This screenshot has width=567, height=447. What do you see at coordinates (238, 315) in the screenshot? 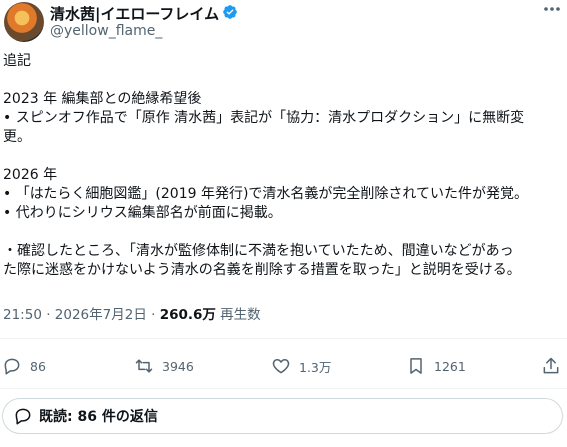
I see `views-label: 再生数` at bounding box center [238, 315].